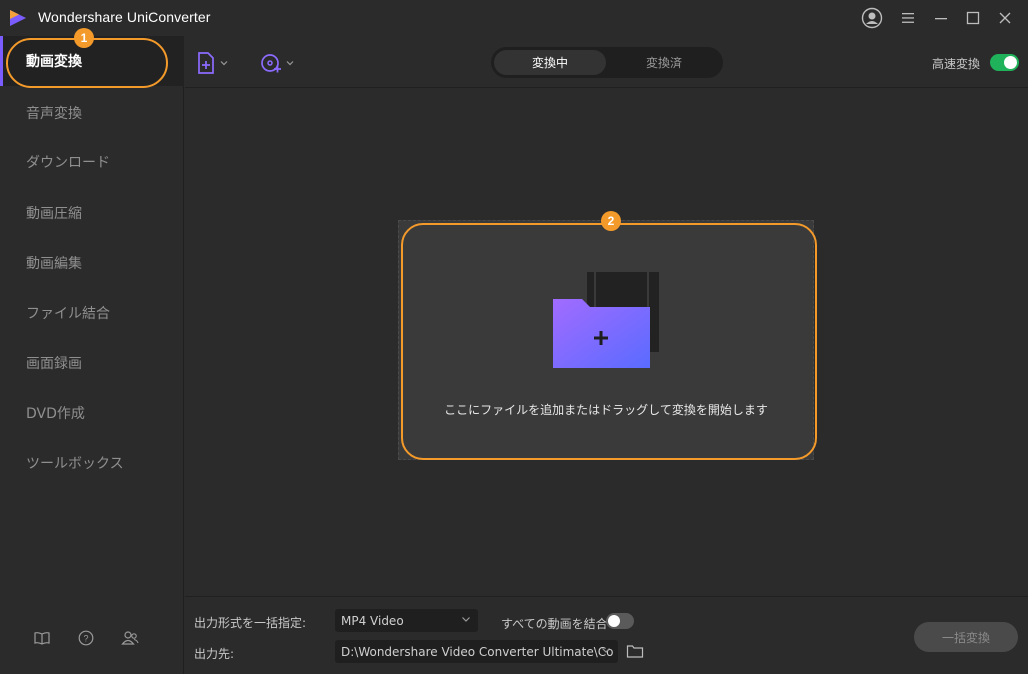 The image size is (1028, 674). I want to click on merge-label: すべての動画を結合, so click(554, 624).